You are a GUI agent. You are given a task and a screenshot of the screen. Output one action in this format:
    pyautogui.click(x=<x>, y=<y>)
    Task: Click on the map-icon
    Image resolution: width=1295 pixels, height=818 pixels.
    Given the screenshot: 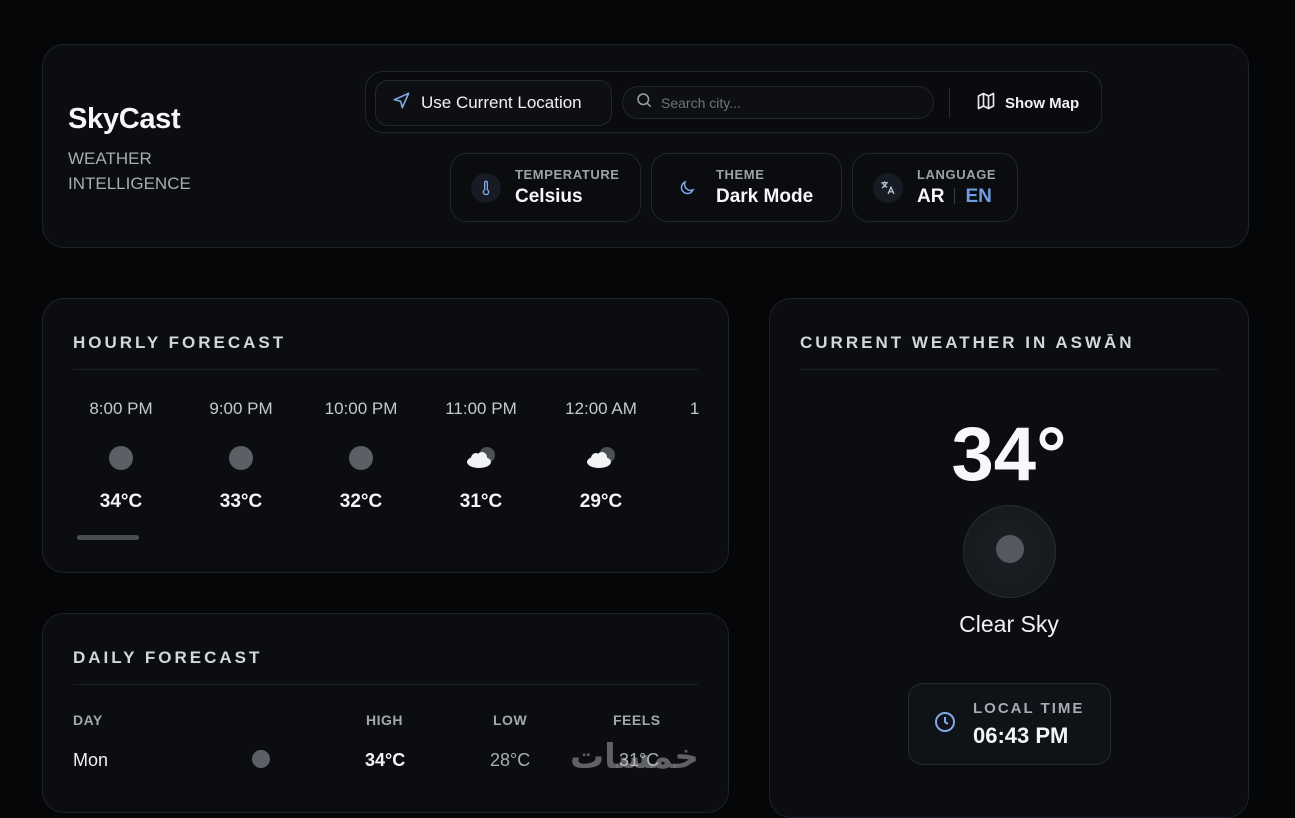 What is the action you would take?
    pyautogui.click(x=986, y=103)
    